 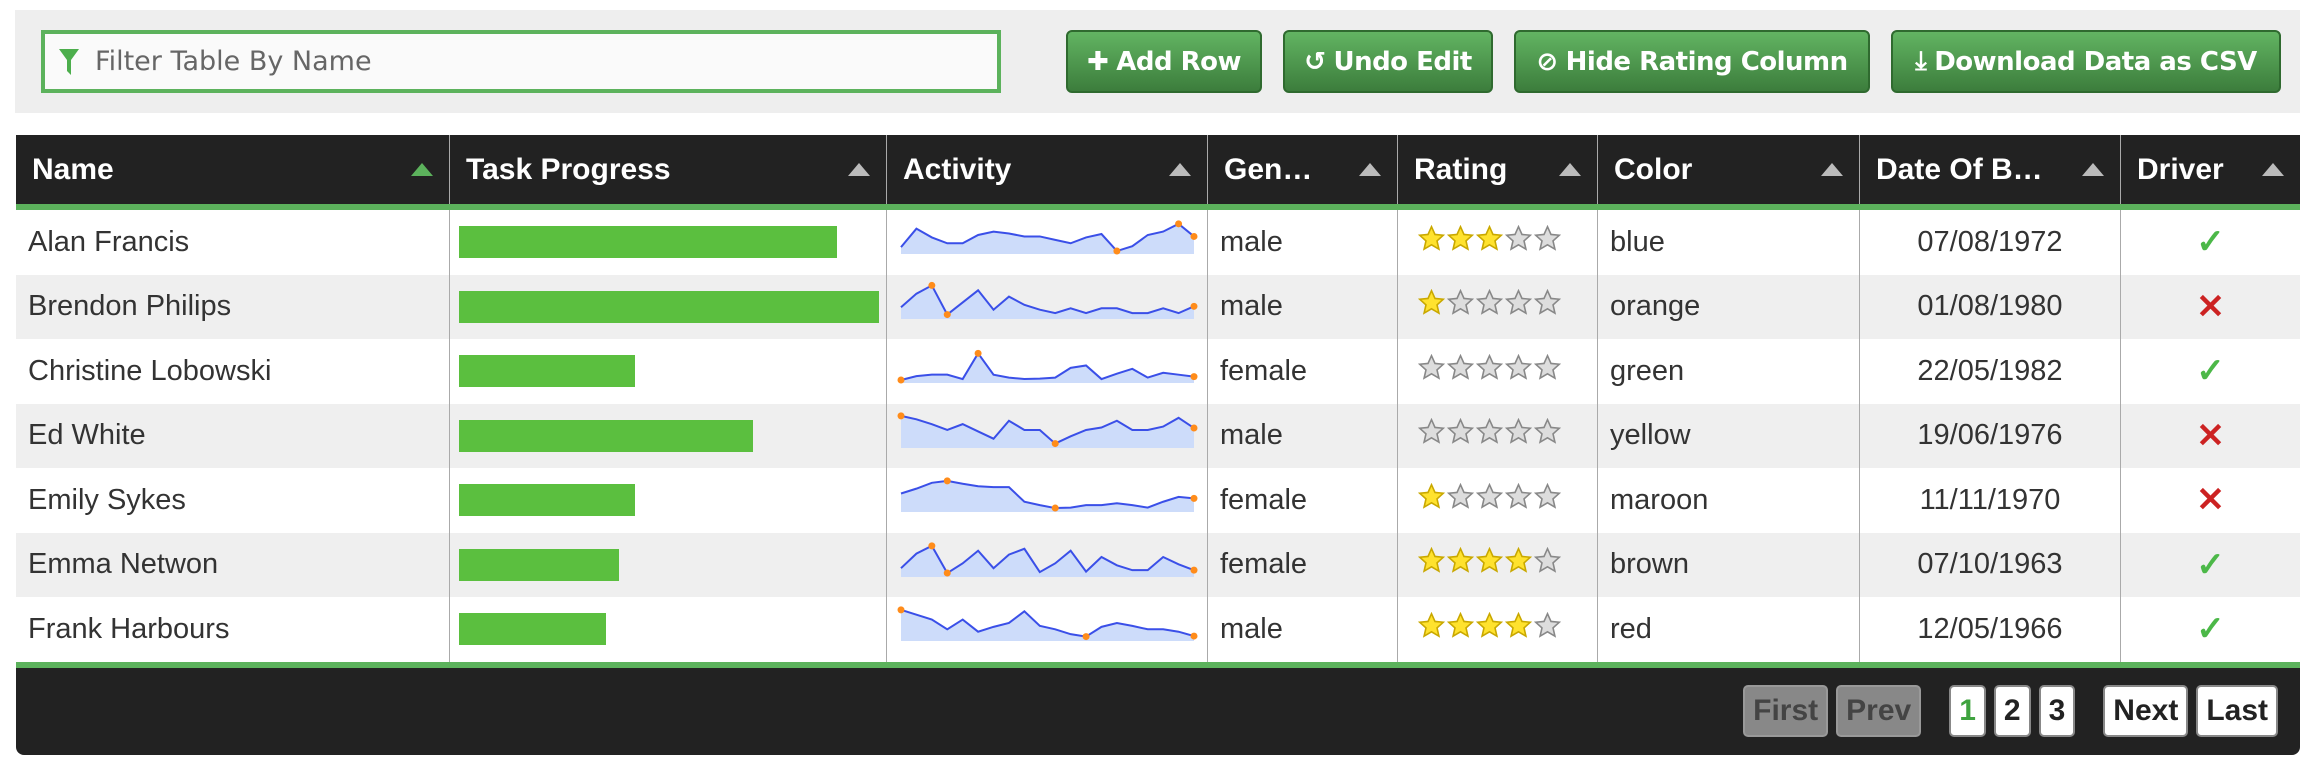 I want to click on table-row: Ed White male yellow 19/06/1976 ✕, so click(x=1158, y=436).